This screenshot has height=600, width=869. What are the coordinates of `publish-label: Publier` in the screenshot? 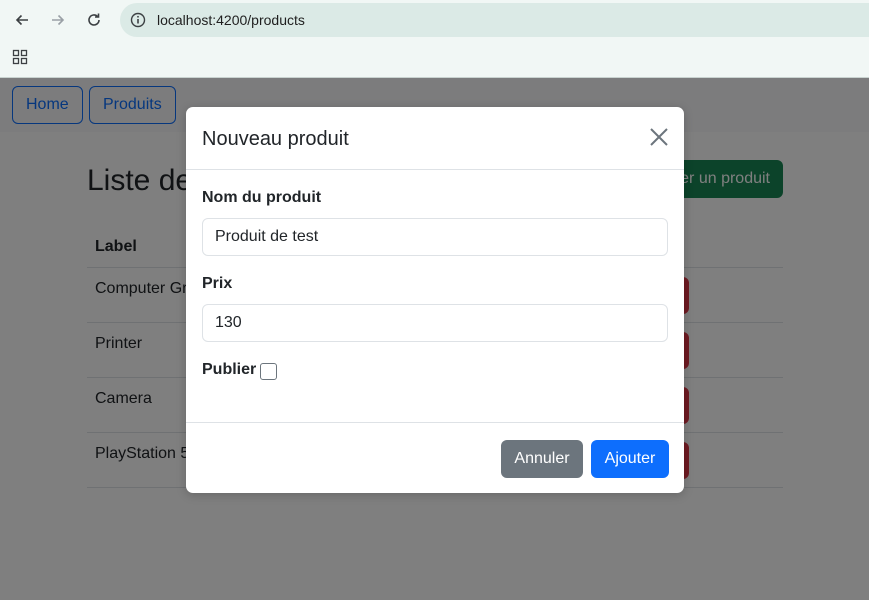 It's located at (229, 369).